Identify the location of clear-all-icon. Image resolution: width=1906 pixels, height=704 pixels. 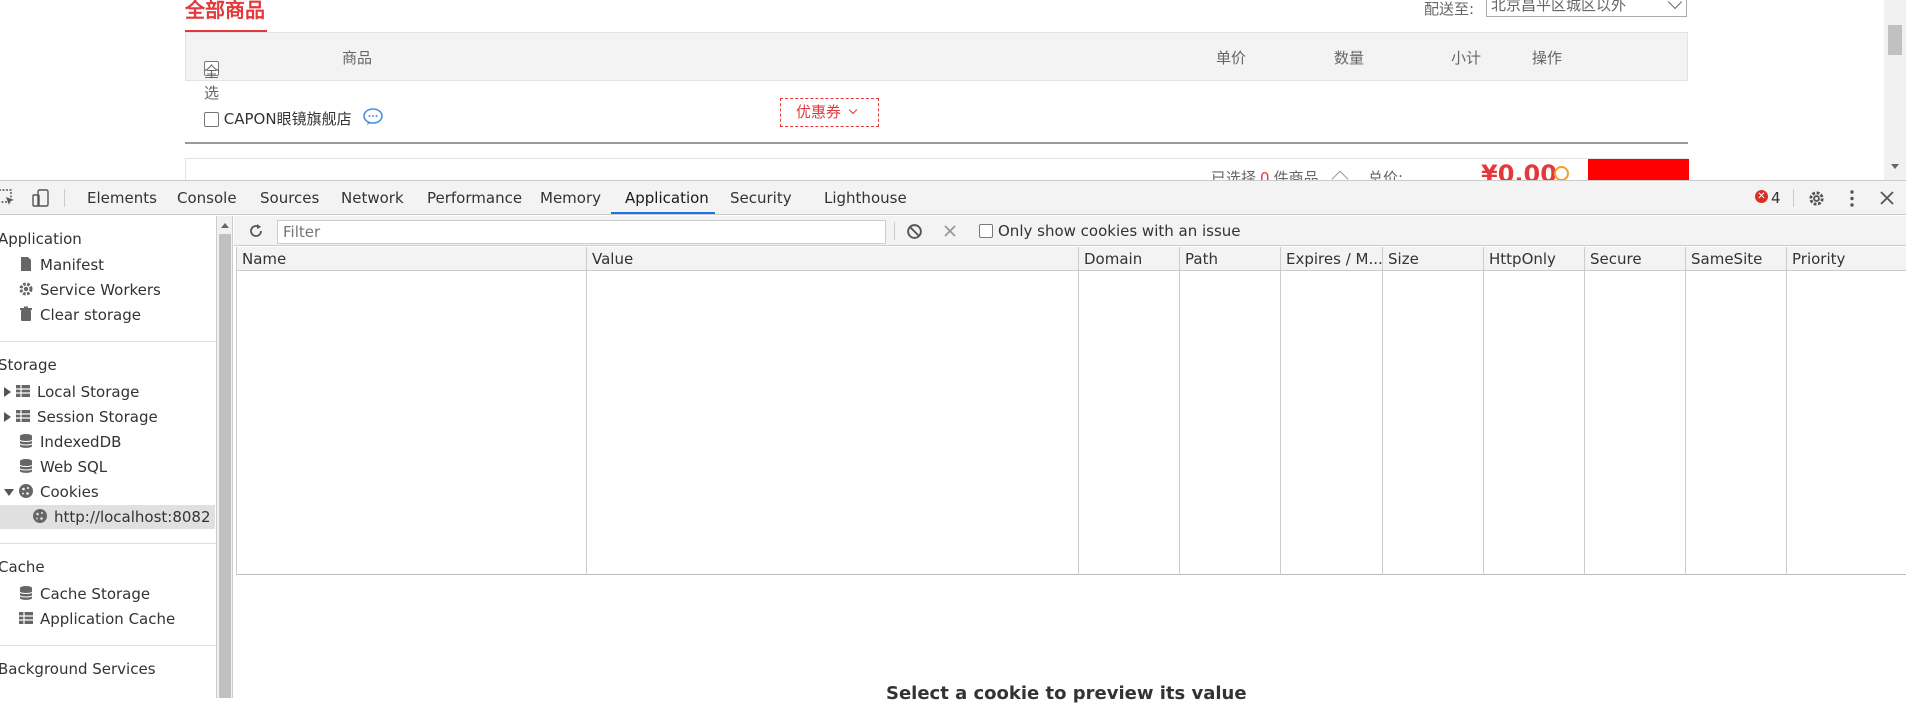
(914, 231).